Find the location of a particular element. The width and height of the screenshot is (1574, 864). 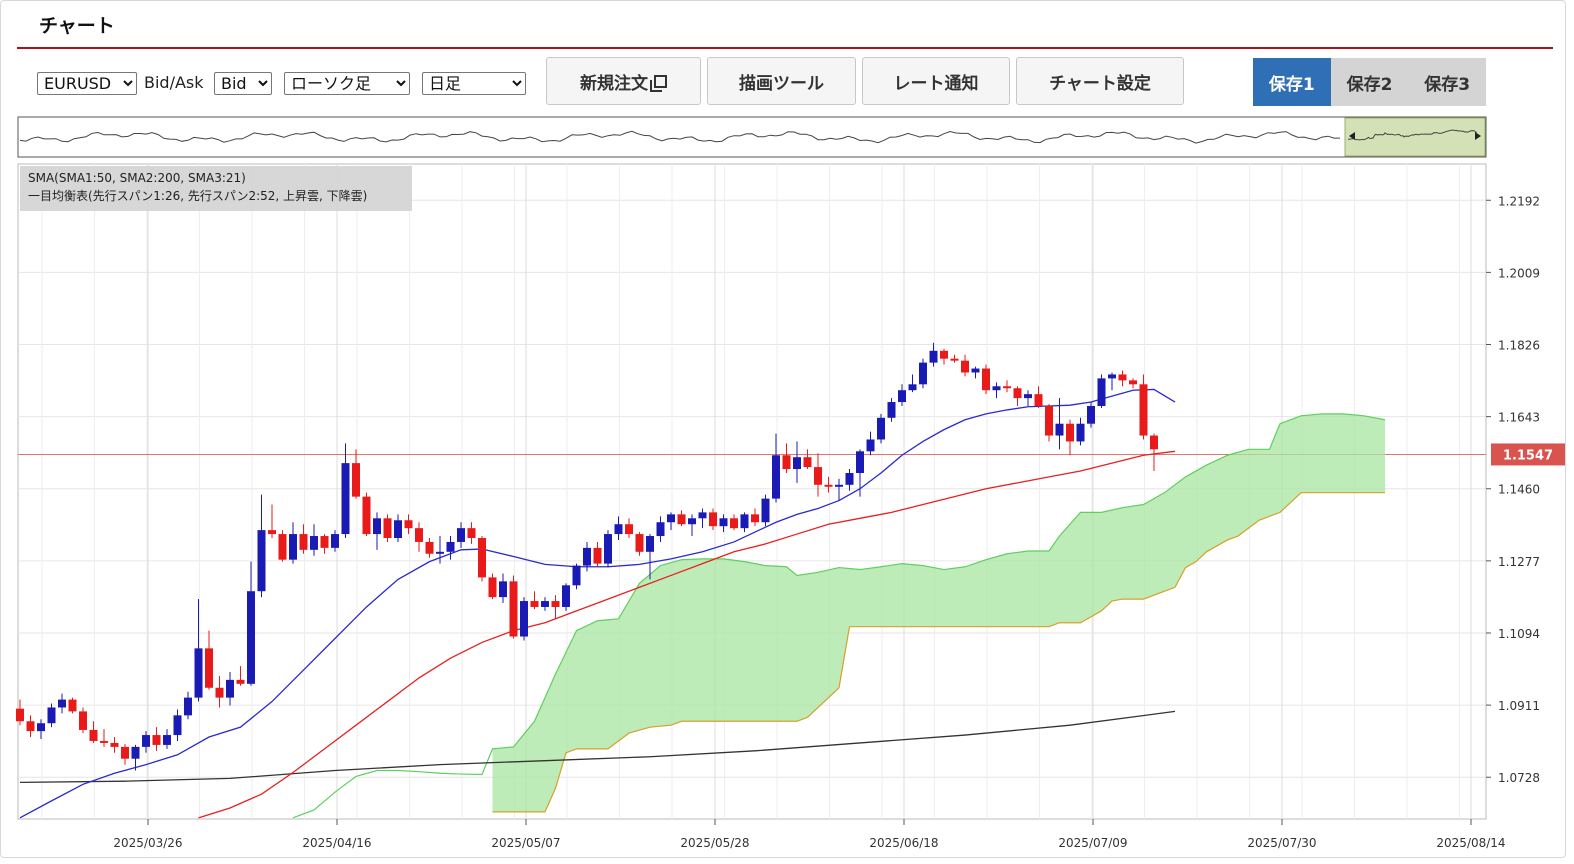

date-tick-label: 2025/03/26 is located at coordinates (147, 843).